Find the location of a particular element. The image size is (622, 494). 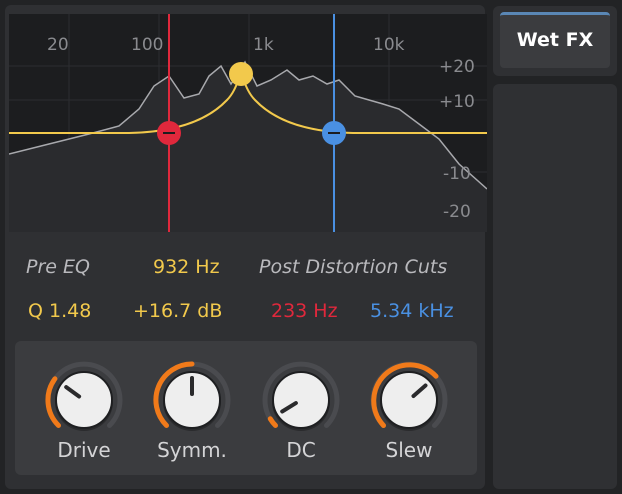

pre-eq-gain-value: +16.7 dB is located at coordinates (177, 311).